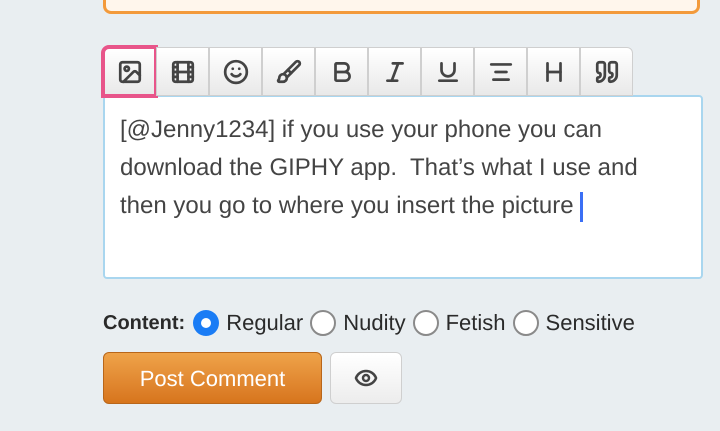  I want to click on radio-label: Nudity, so click(374, 323).